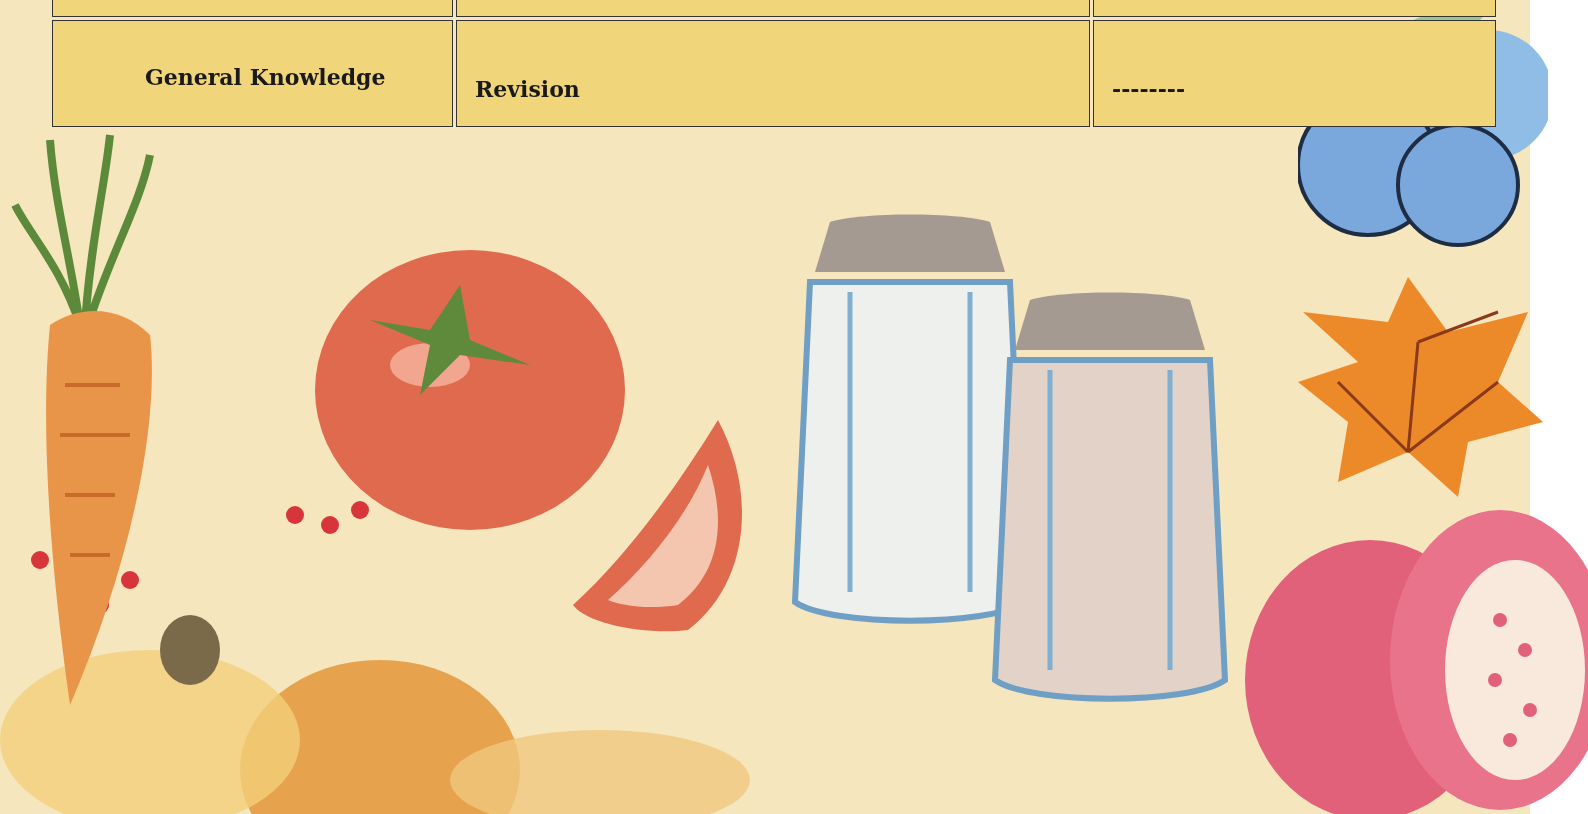 Image resolution: width=1588 pixels, height=814 pixels. I want to click on table-cell-text: Revision, so click(527, 89).